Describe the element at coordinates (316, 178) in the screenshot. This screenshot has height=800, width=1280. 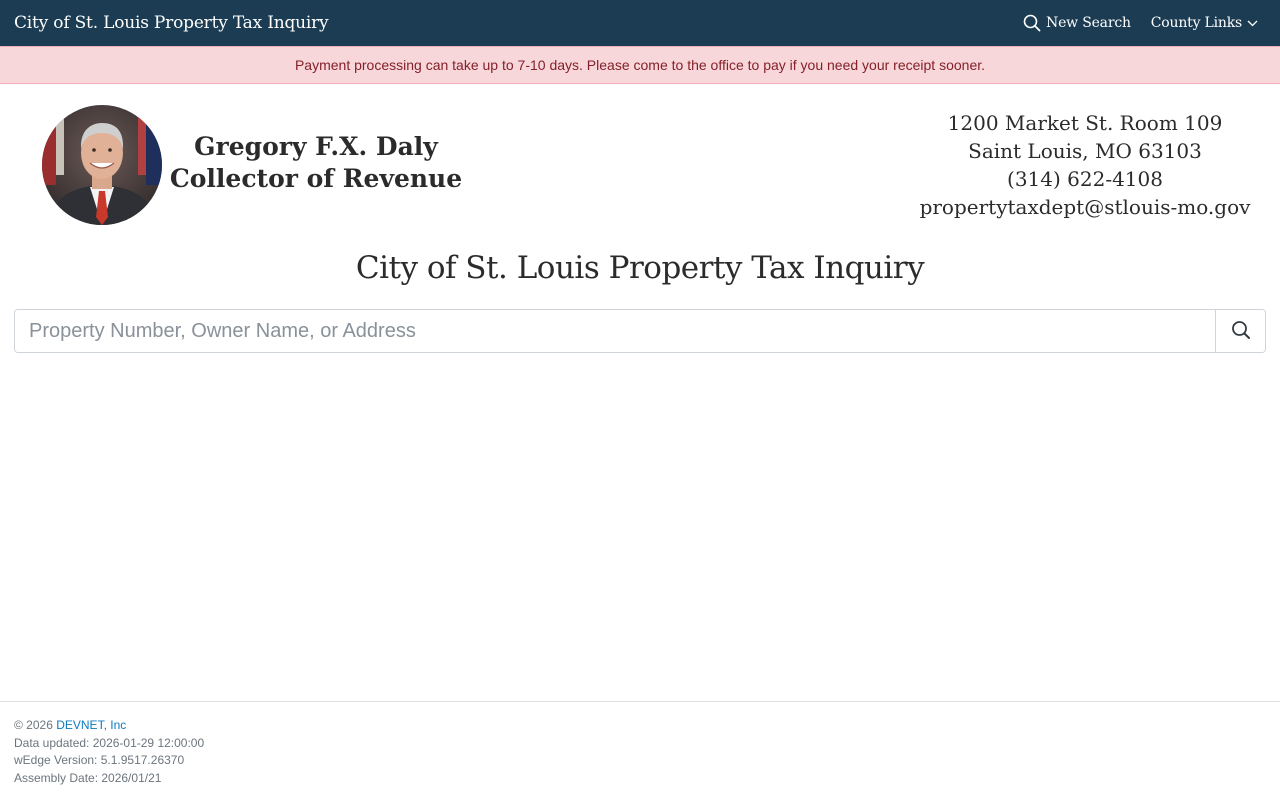
I see `collector-title: Collector of Revenue` at that location.